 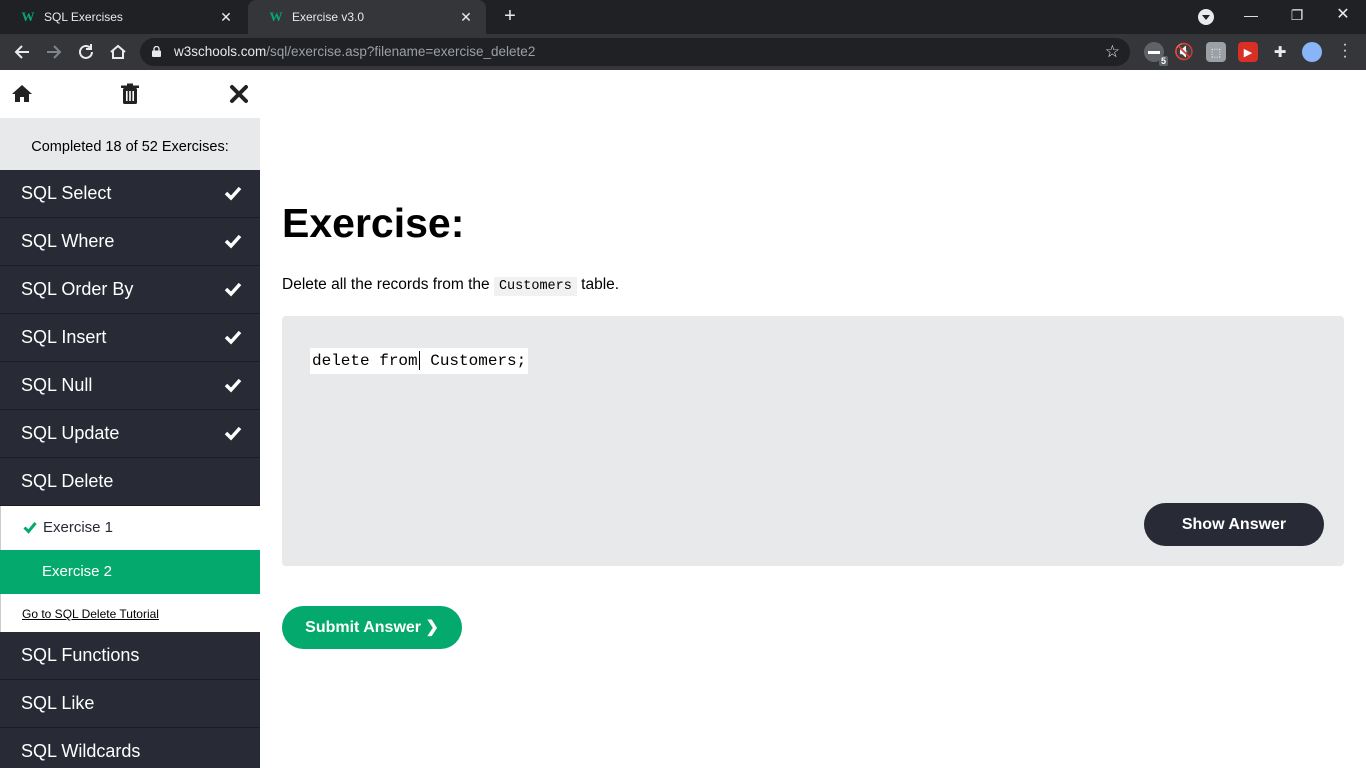 I want to click on code-answer-input: delete from Customers;, so click(x=419, y=361).